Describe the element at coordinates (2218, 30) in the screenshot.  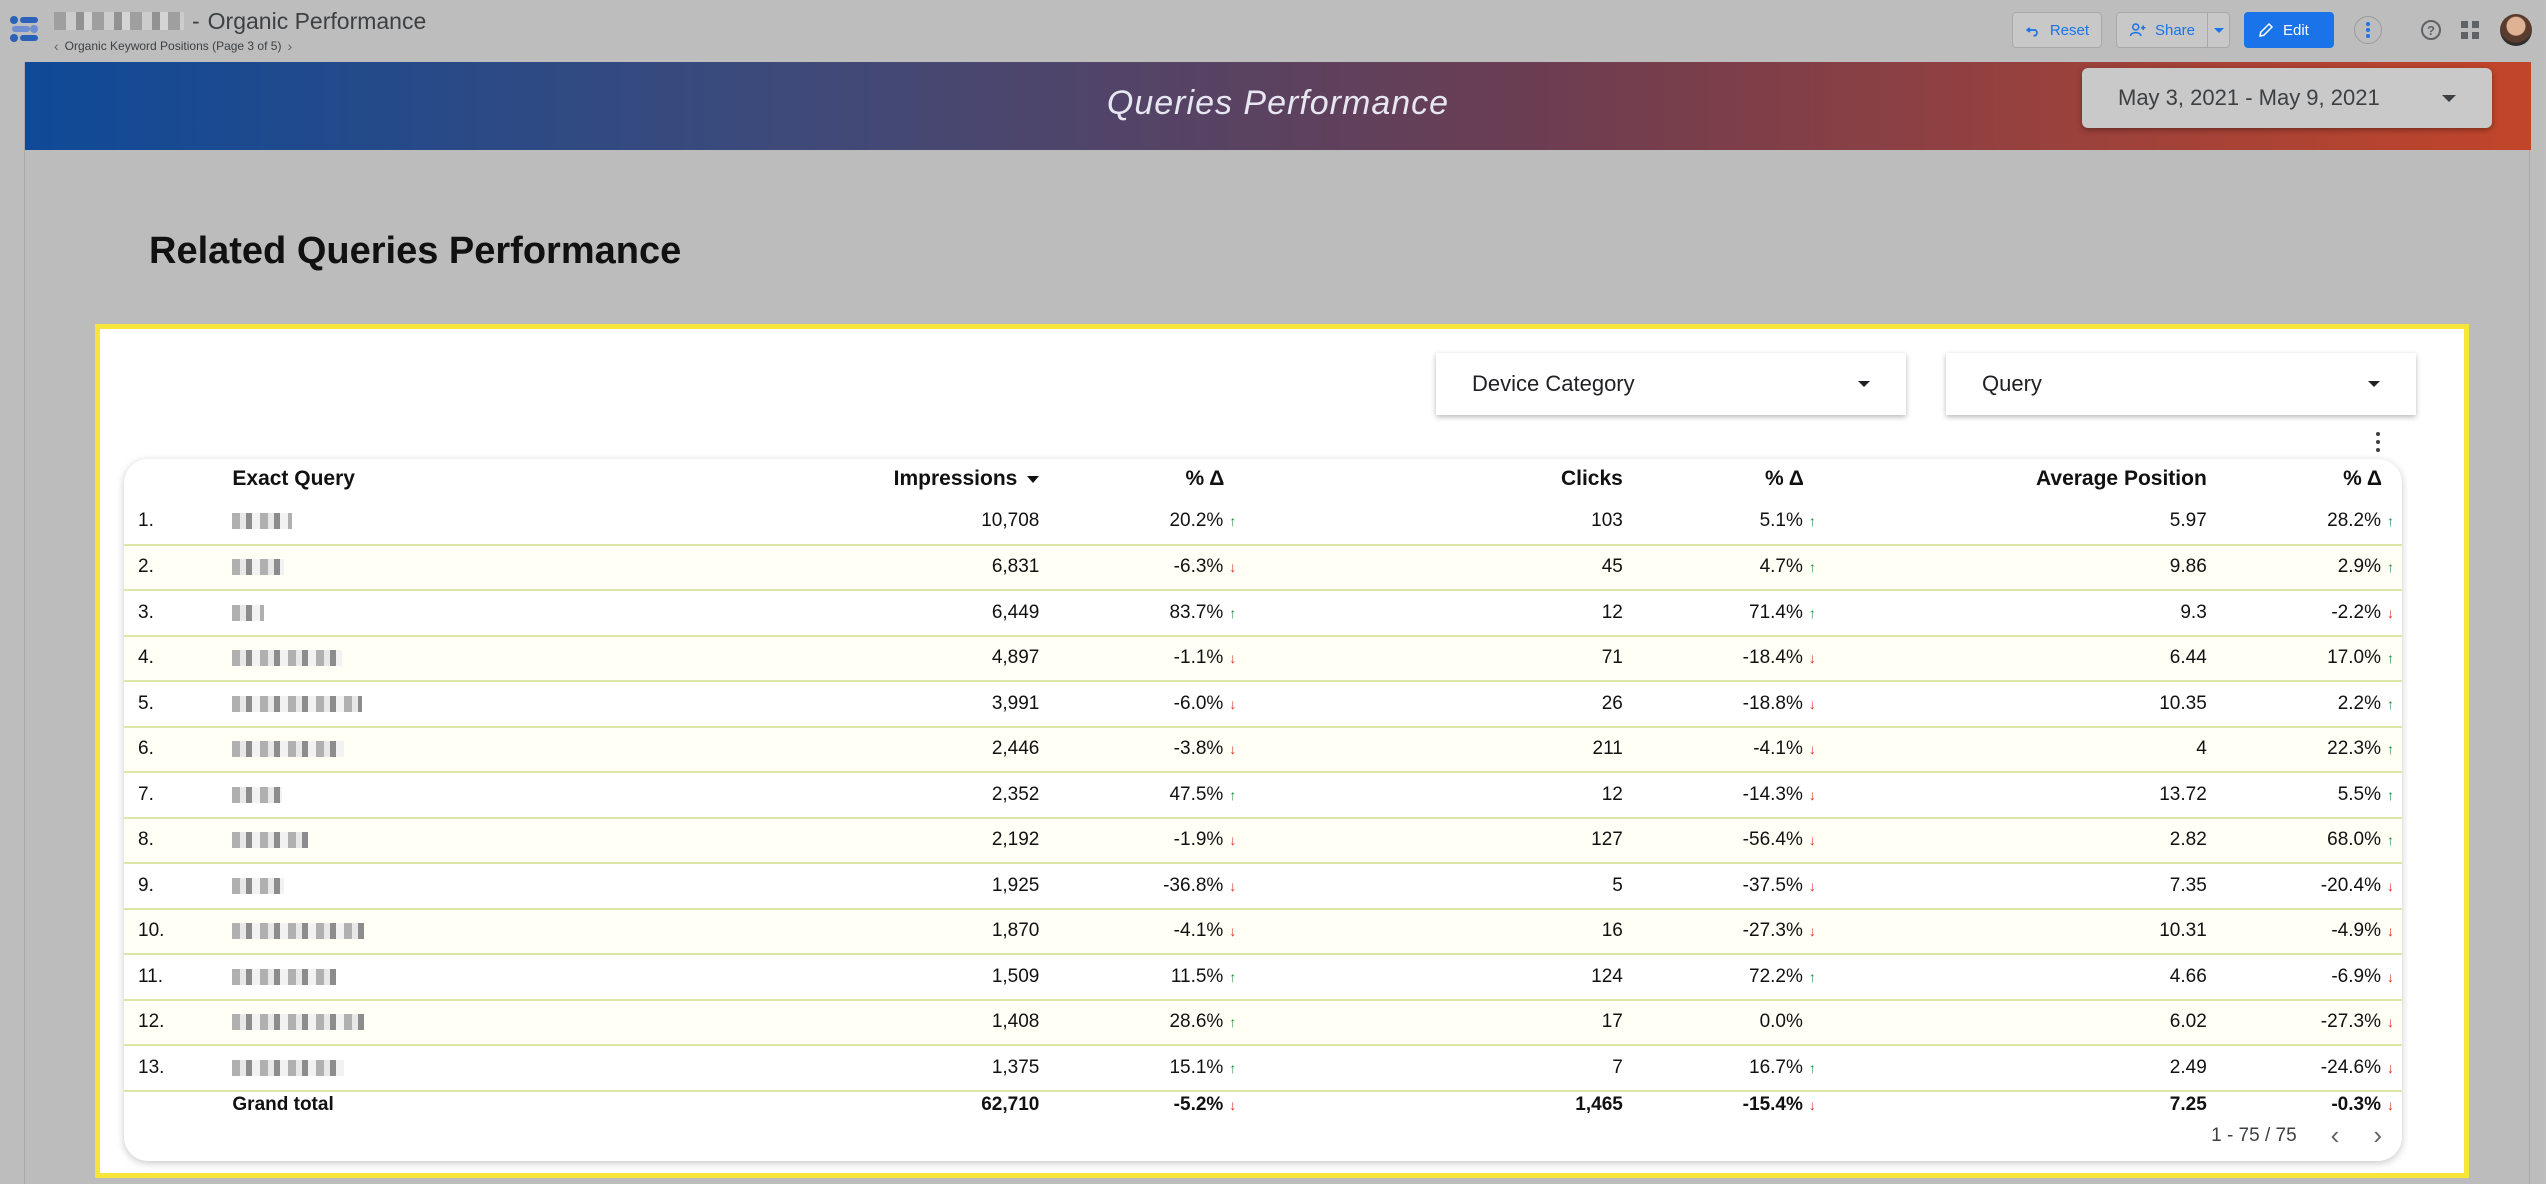
I see `share-dropdown` at that location.